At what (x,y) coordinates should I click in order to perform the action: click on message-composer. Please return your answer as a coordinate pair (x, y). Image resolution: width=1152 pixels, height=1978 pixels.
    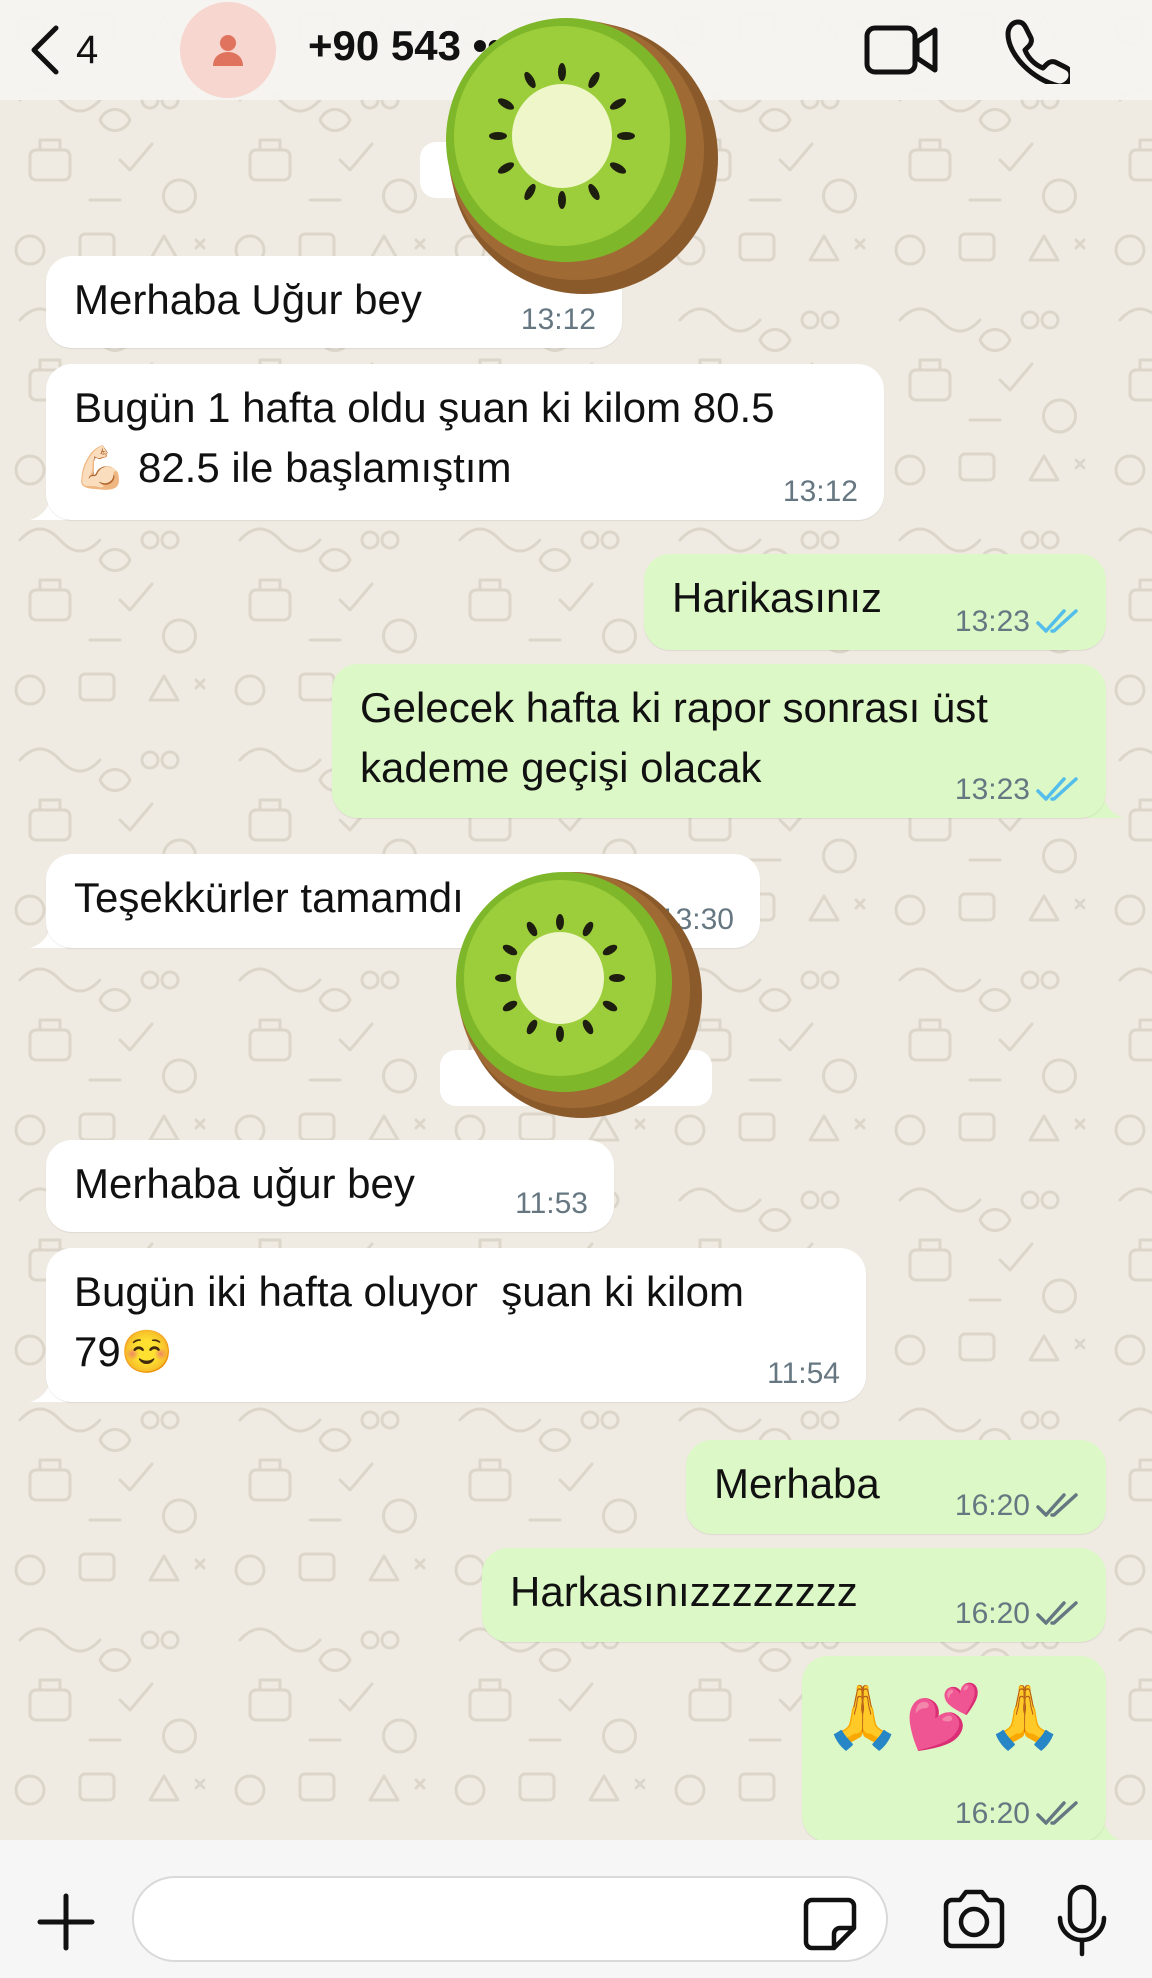
    Looking at the image, I should click on (576, 1909).